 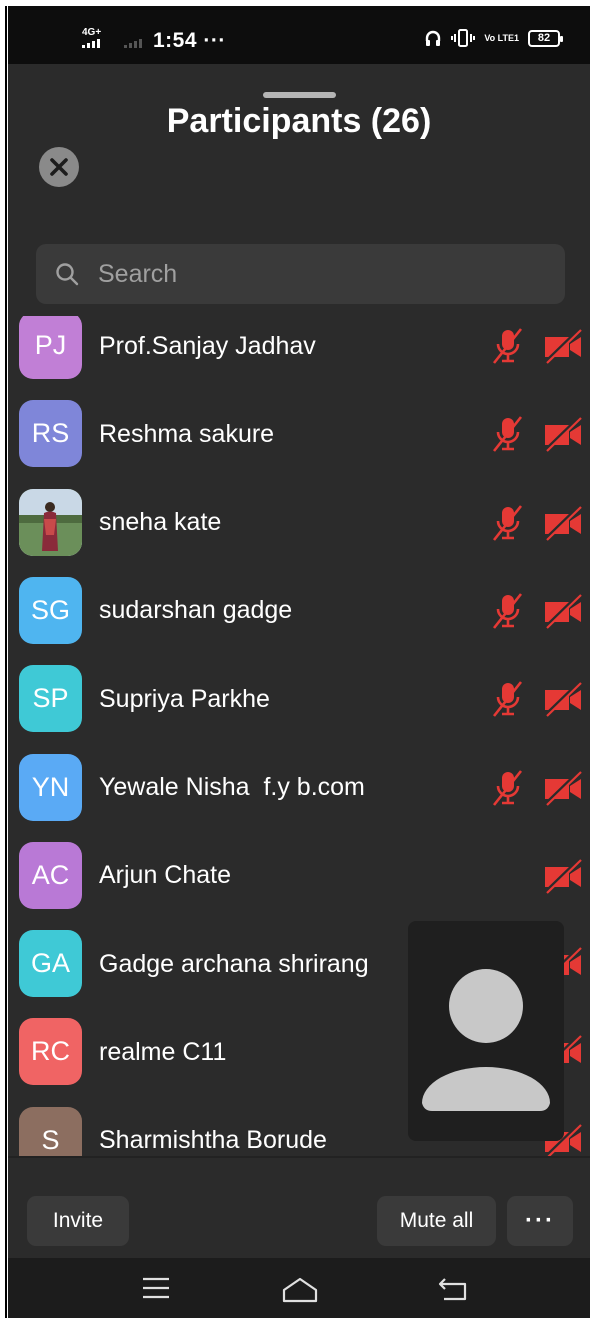 What do you see at coordinates (50, 875) in the screenshot?
I see `avatar: AC` at bounding box center [50, 875].